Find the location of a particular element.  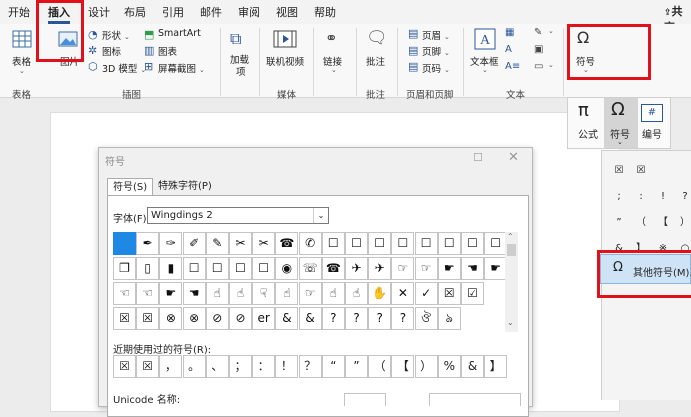

symbol-cell: ☏ is located at coordinates (310, 268).